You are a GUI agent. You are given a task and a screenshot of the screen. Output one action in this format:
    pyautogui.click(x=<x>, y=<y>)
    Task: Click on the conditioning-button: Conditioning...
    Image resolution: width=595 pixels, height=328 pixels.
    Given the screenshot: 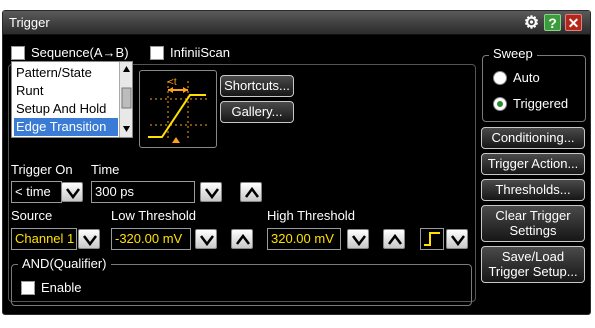 What is the action you would take?
    pyautogui.click(x=533, y=138)
    